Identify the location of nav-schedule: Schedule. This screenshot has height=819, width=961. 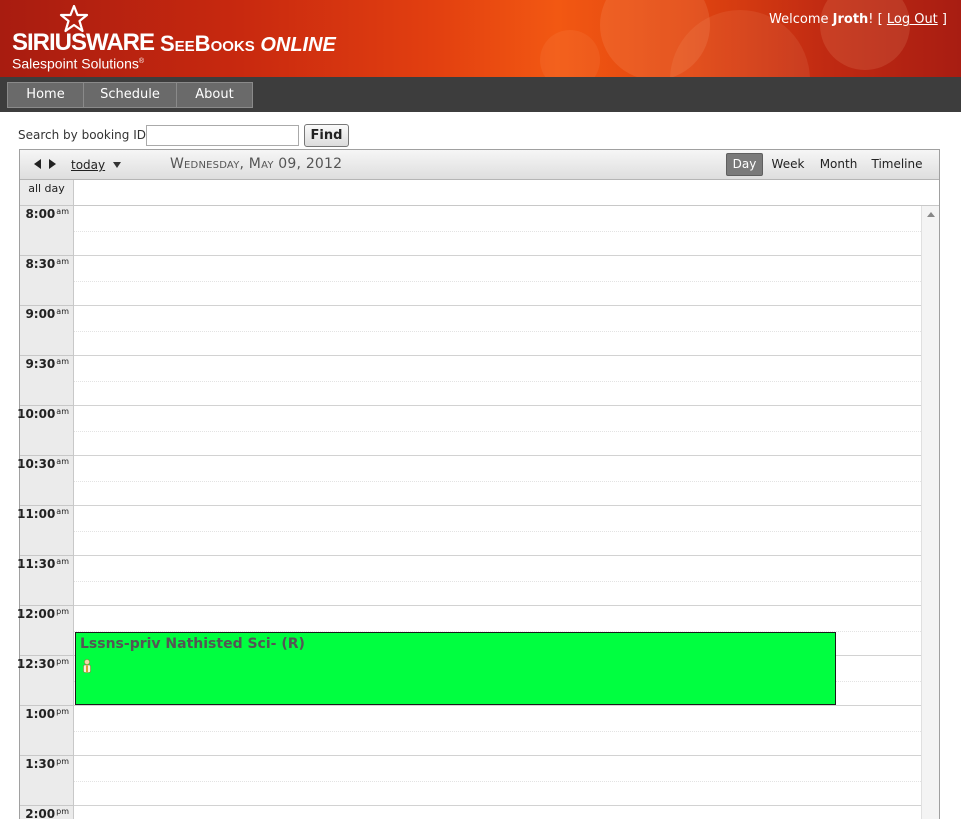
(130, 95).